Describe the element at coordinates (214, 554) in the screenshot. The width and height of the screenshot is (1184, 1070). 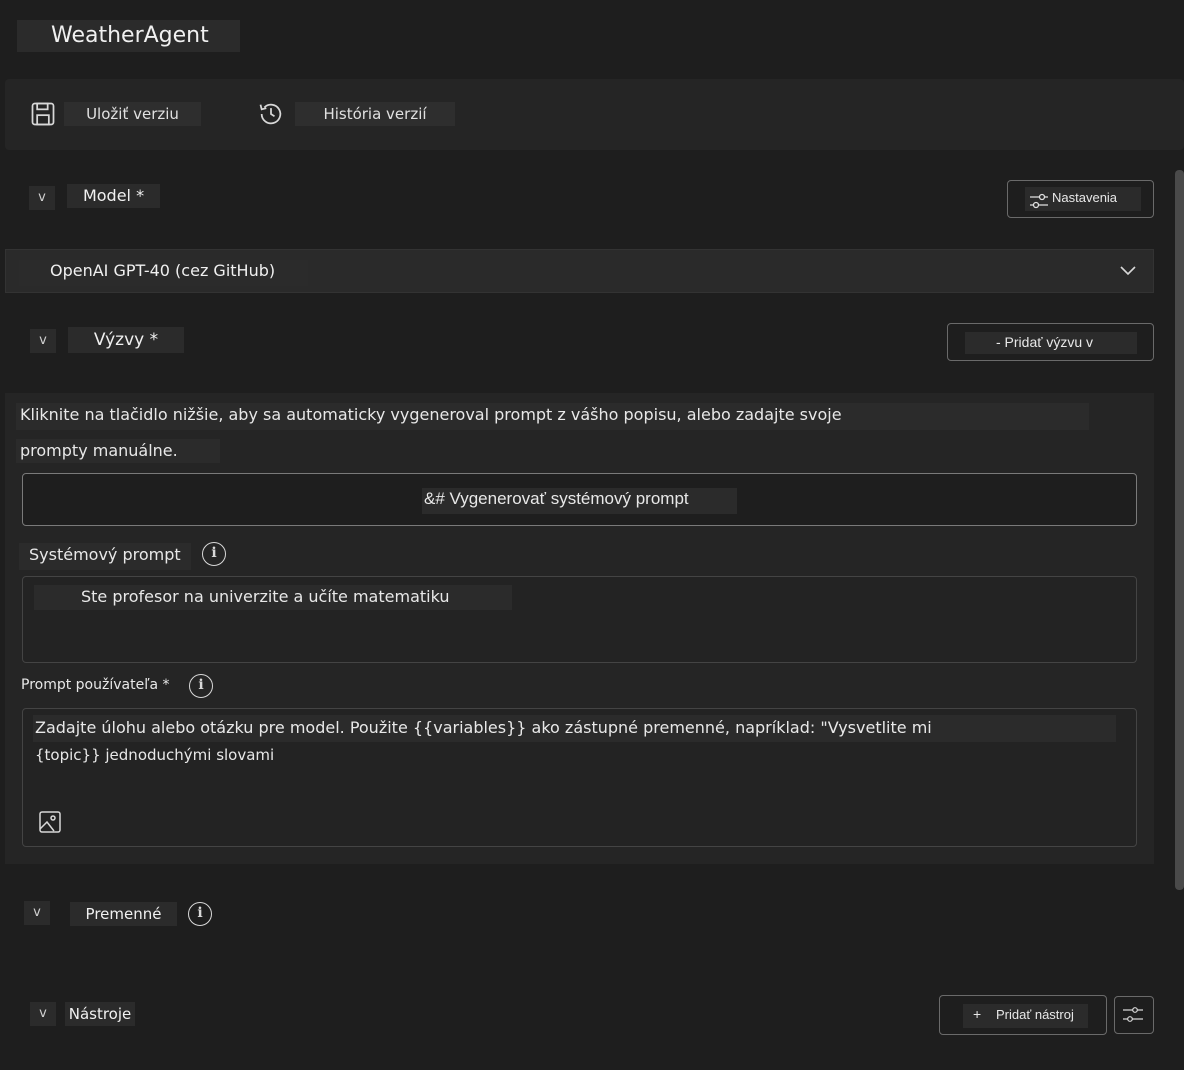
I see `system-prompt-info-icon: i` at that location.